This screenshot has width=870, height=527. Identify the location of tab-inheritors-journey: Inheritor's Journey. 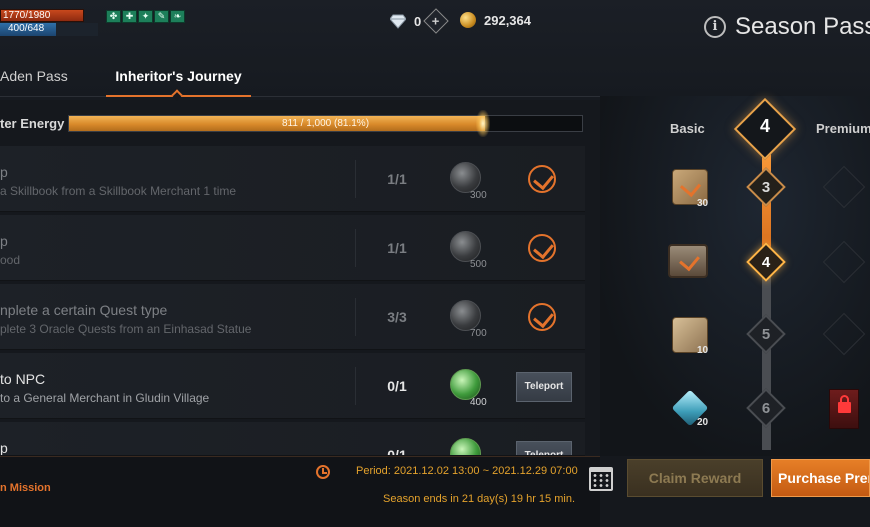
(178, 76).